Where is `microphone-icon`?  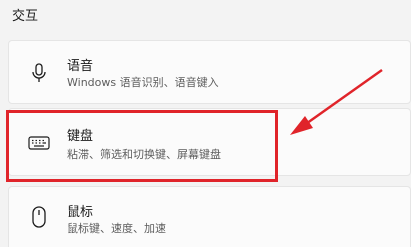 microphone-icon is located at coordinates (39, 73).